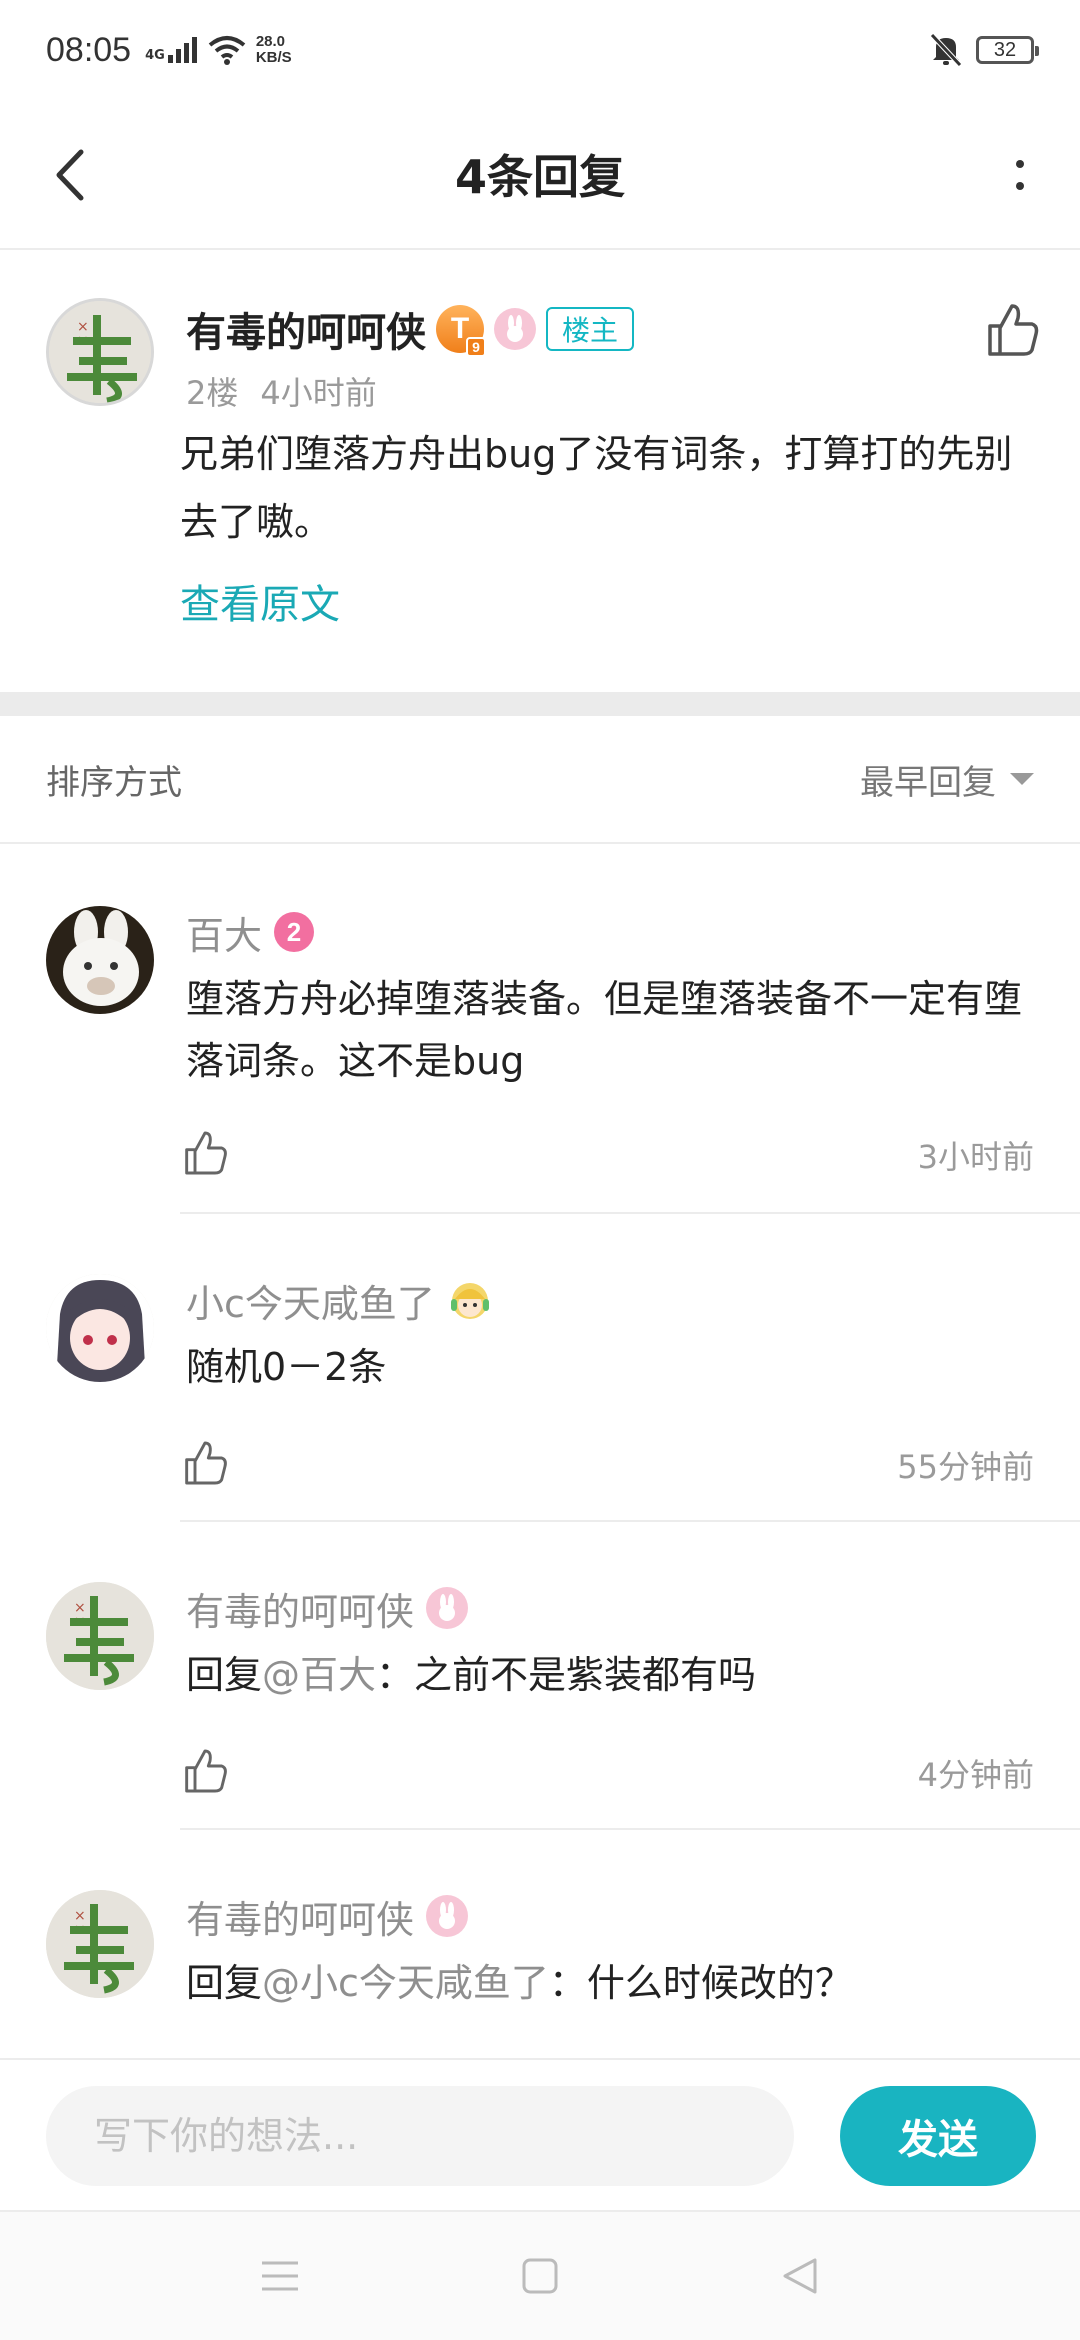 Image resolution: width=1080 pixels, height=2340 pixels. I want to click on status-time: 08:05, so click(89, 49).